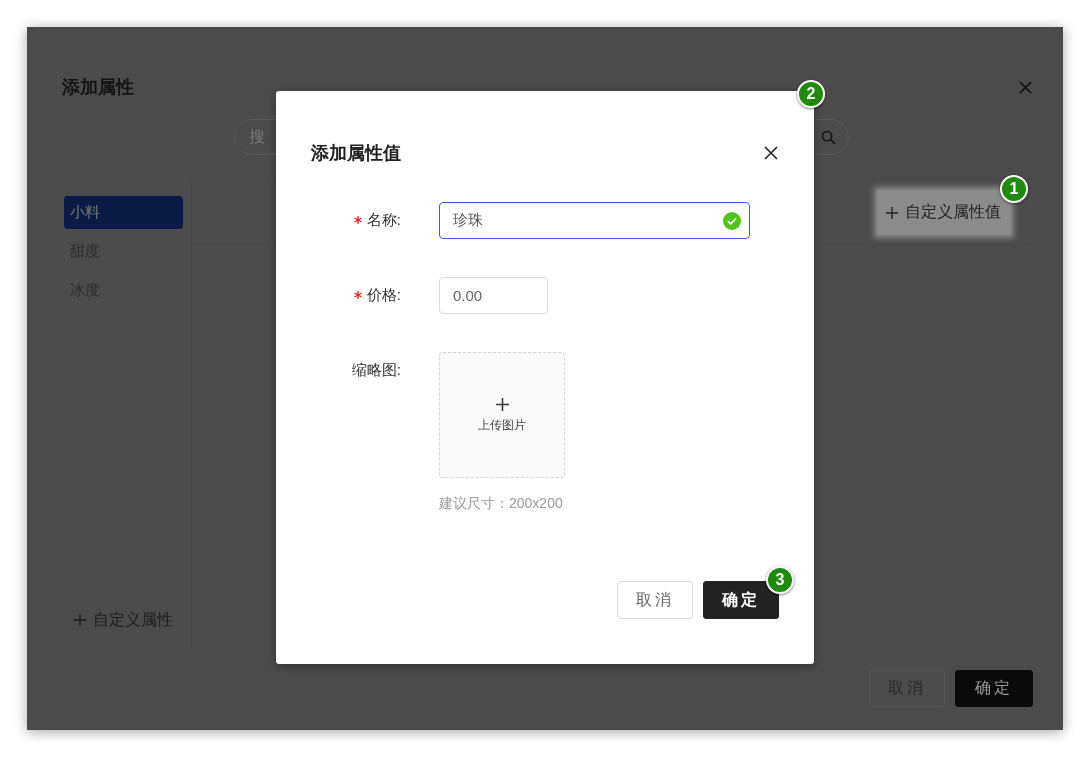  What do you see at coordinates (828, 137) in the screenshot?
I see `search-icon` at bounding box center [828, 137].